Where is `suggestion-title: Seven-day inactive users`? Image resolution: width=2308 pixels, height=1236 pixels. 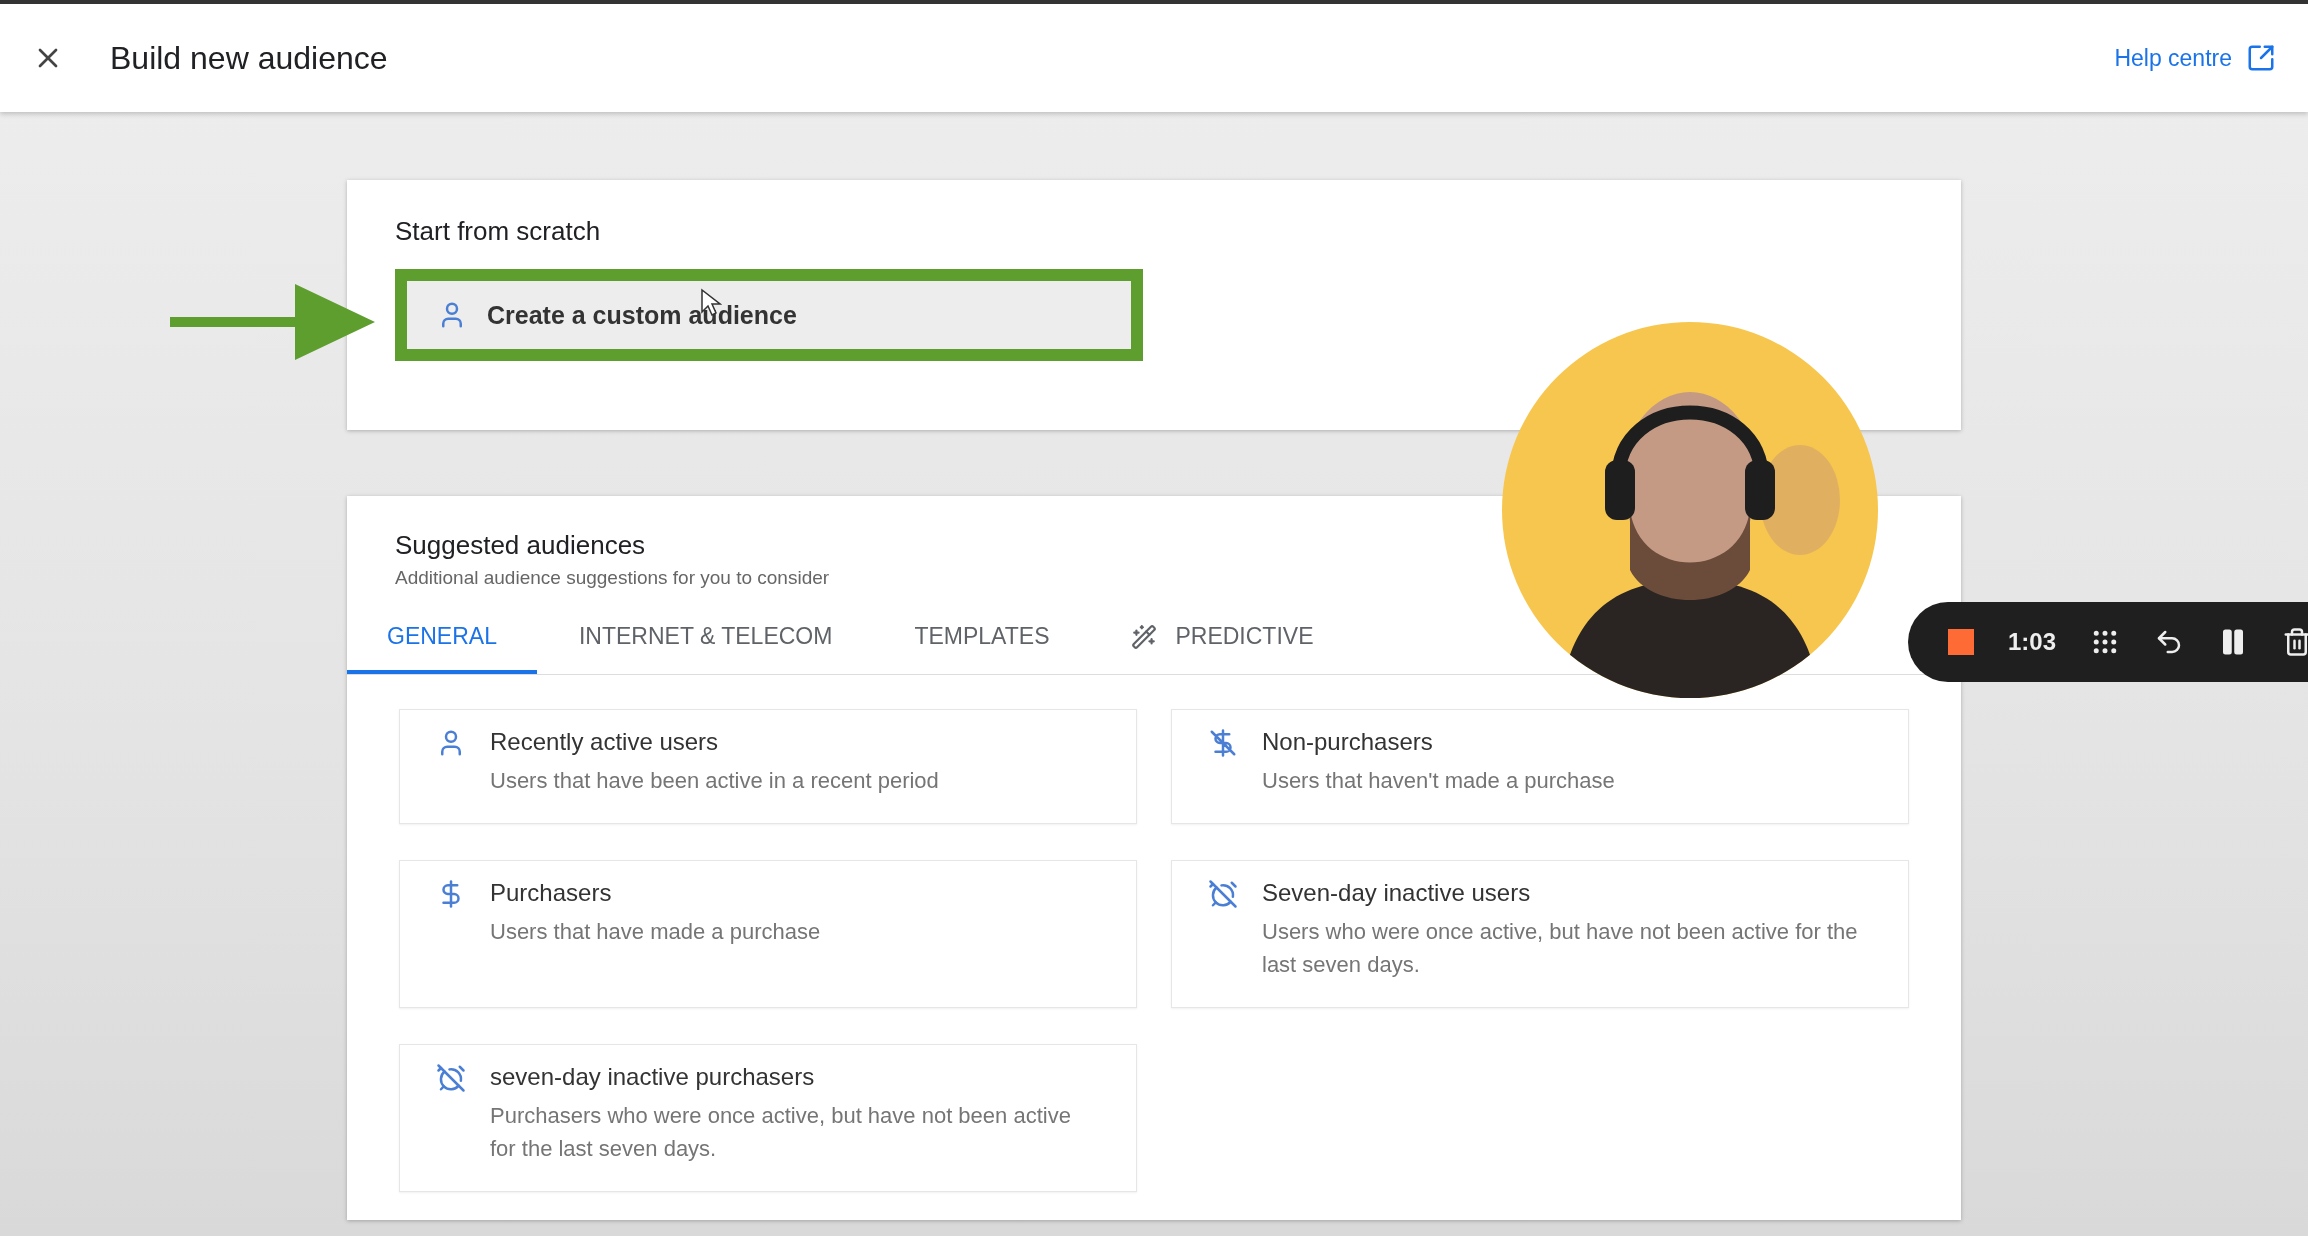 suggestion-title: Seven-day inactive users is located at coordinates (1397, 893).